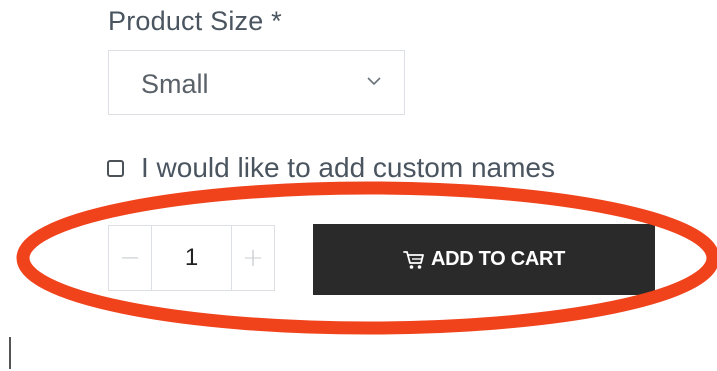 This screenshot has width=717, height=371. I want to click on custom-names-label: I would like to add custom names, so click(348, 167).